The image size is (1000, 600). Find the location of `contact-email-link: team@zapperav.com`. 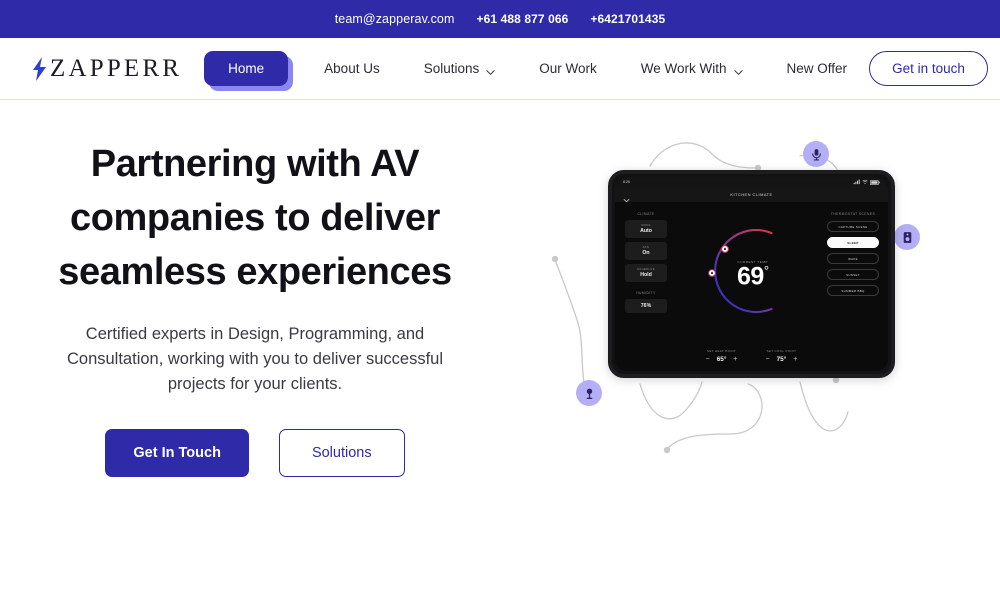

contact-email-link: team@zapperav.com is located at coordinates (395, 19).